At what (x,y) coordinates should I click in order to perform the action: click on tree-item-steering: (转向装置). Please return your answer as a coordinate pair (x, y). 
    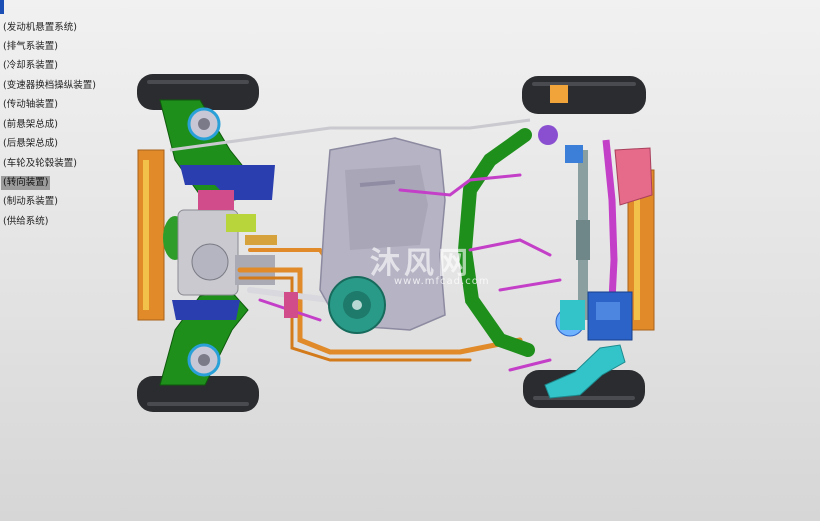
    Looking at the image, I should click on (26, 183).